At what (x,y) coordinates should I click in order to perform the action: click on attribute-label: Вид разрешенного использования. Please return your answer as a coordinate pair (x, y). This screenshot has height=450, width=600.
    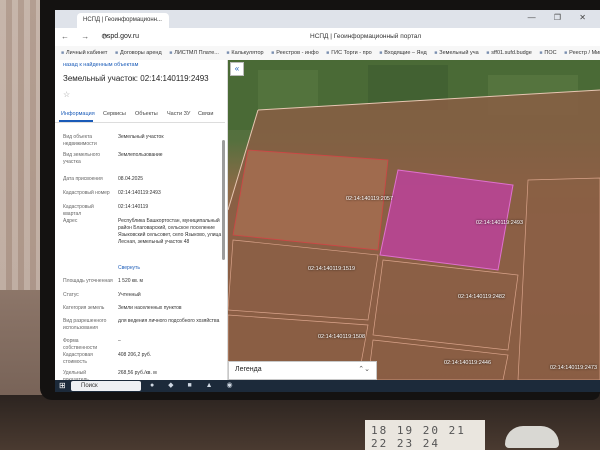
    Looking at the image, I should click on (85, 324).